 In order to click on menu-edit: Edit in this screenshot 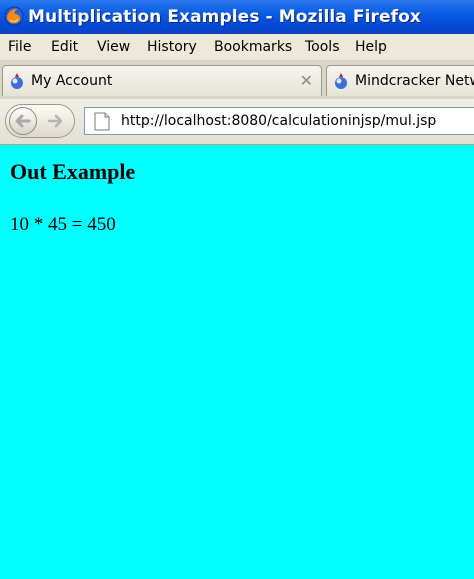, I will do `click(64, 47)`.